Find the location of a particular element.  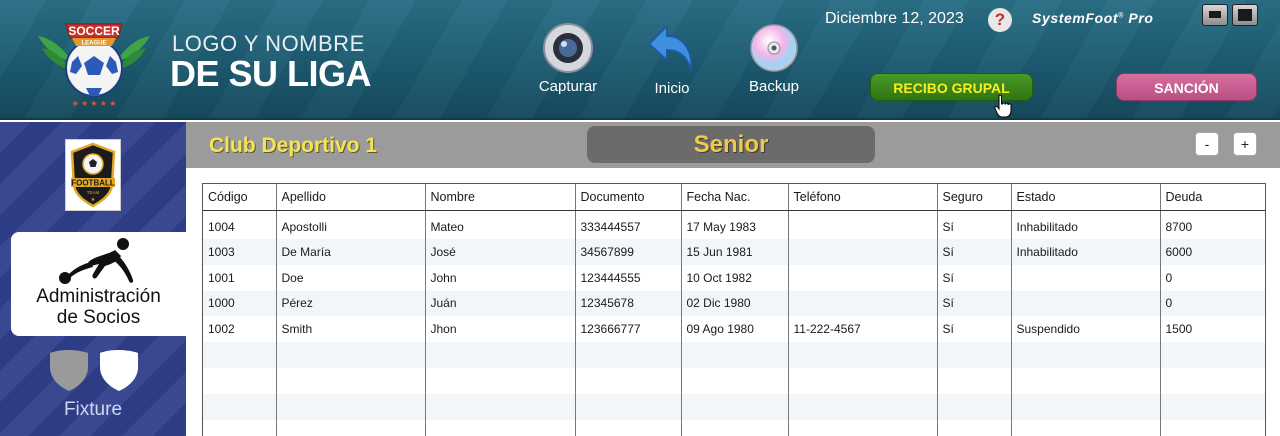

minimize-window-button is located at coordinates (1215, 15).